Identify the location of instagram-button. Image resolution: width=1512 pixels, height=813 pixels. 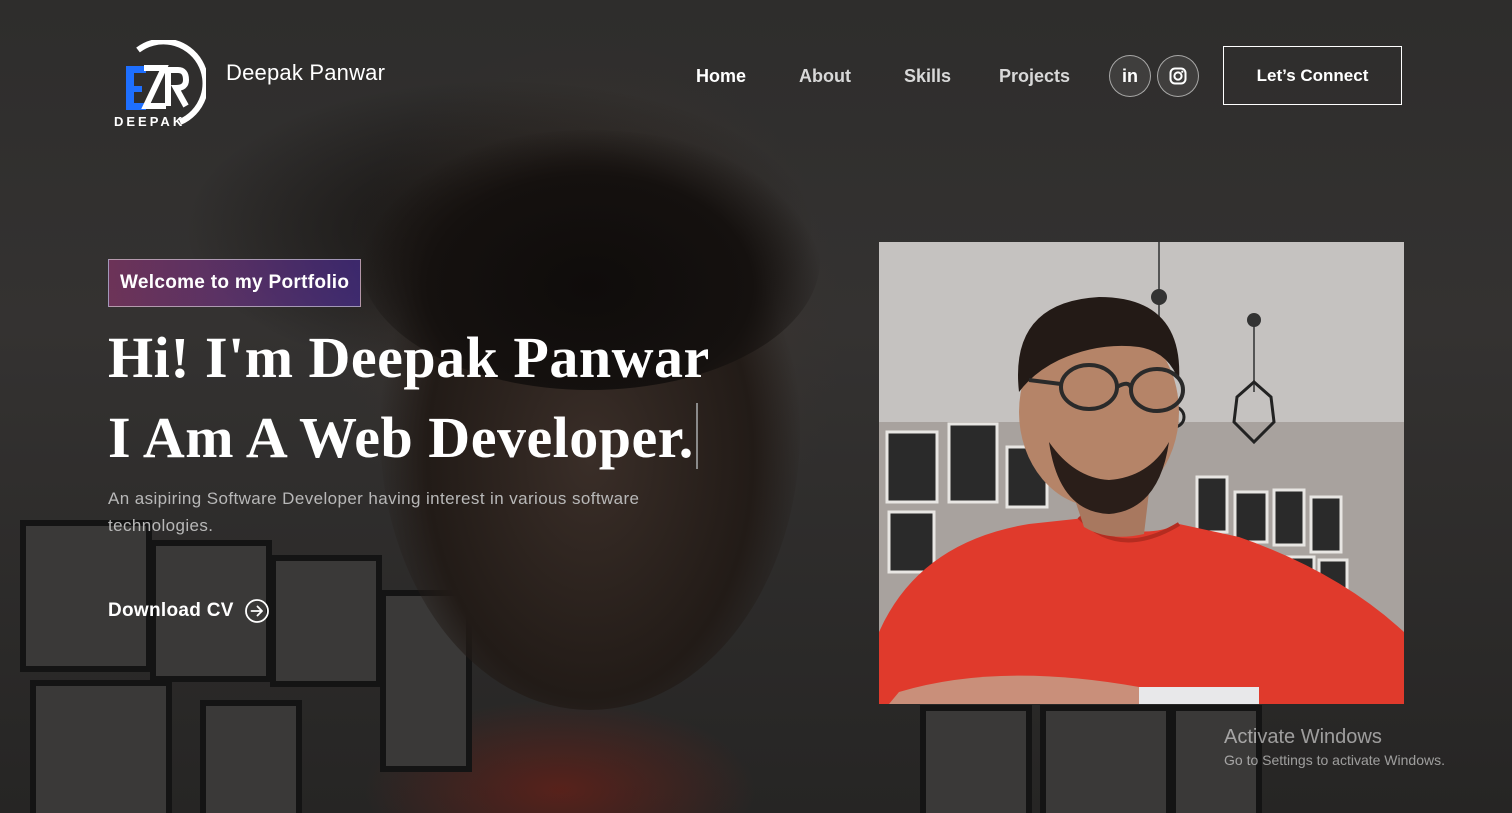
(1178, 76).